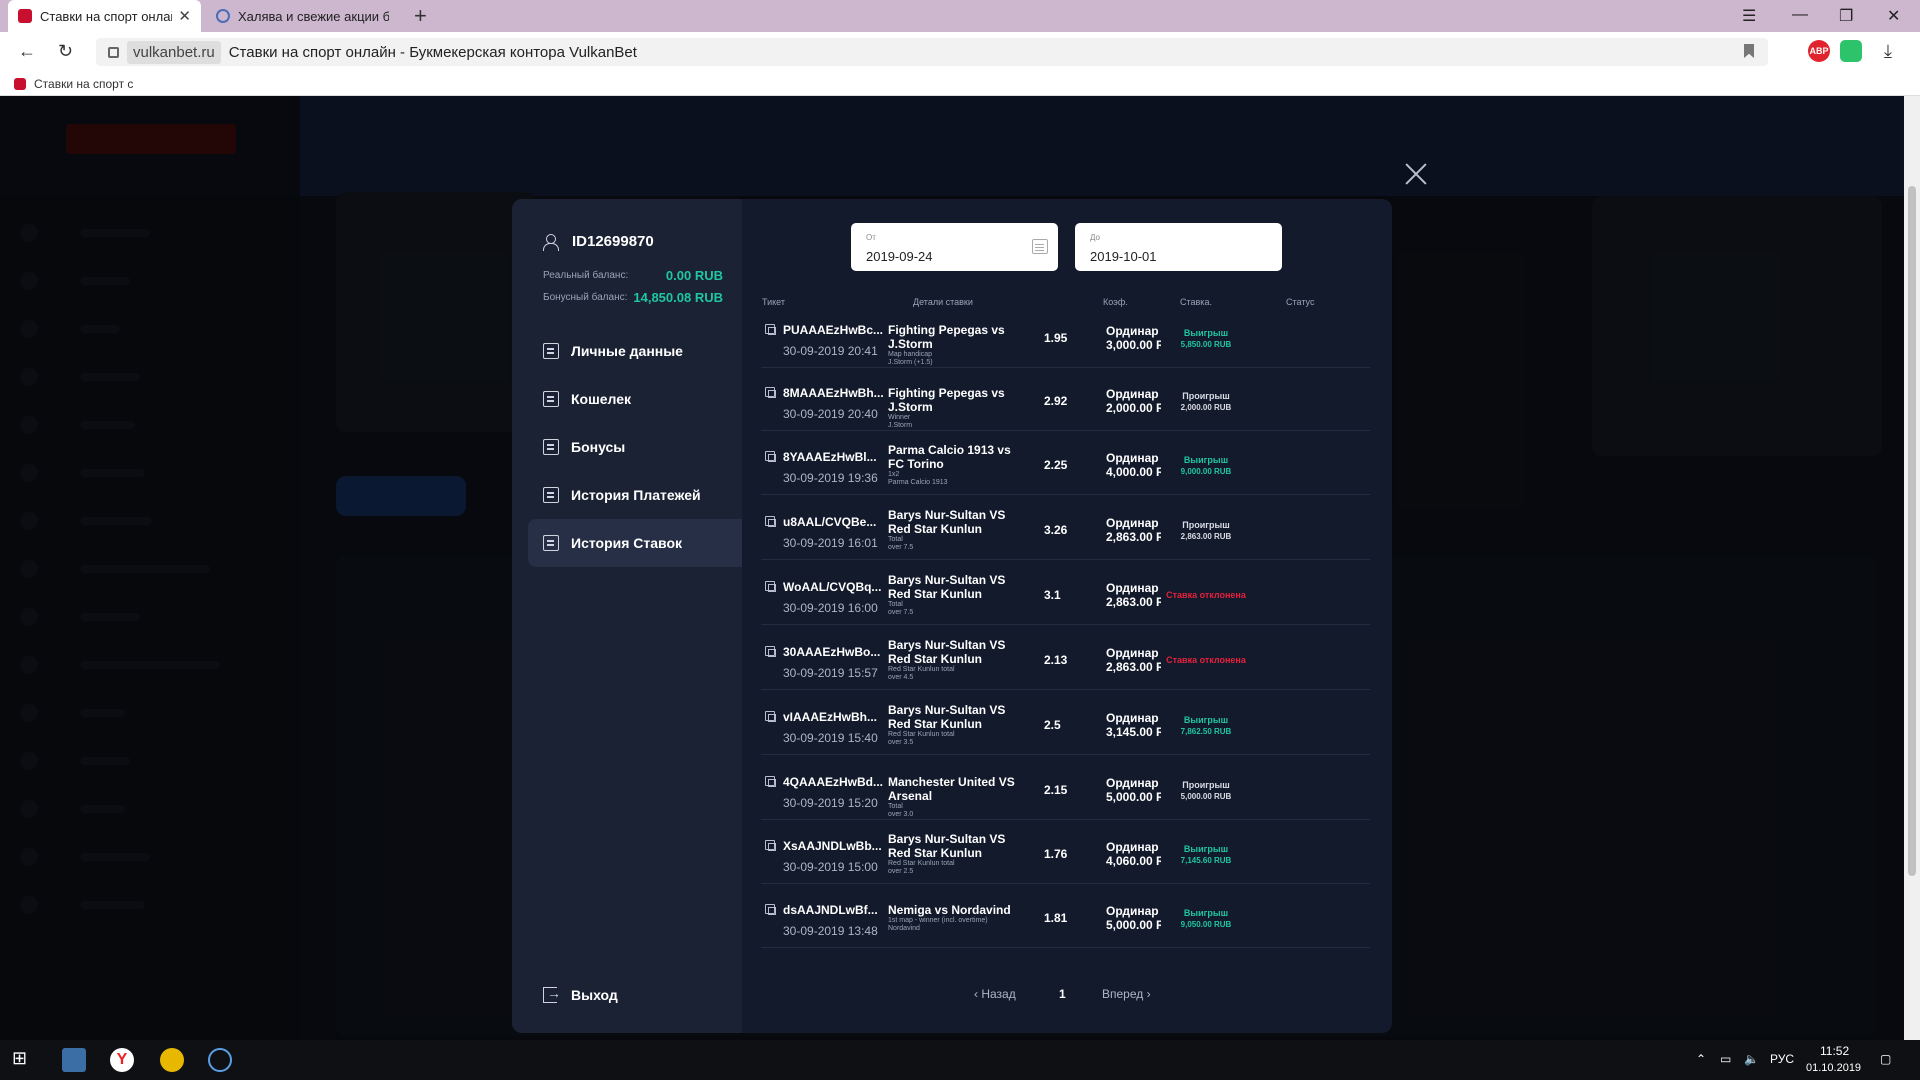 The image size is (1920, 1080). Describe the element at coordinates (910, 354) in the screenshot. I see `bet-market: Map handicap` at that location.